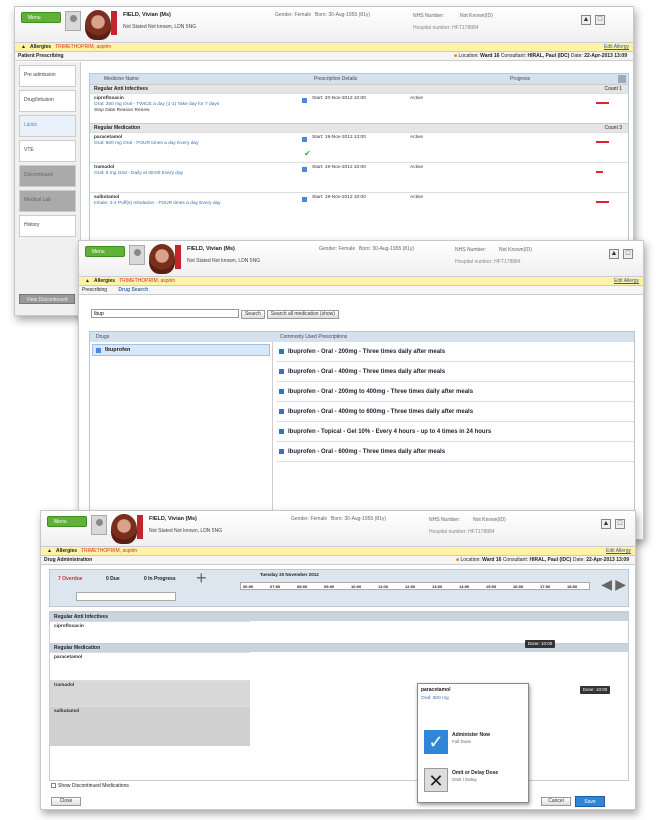  I want to click on filter-due: 0 Due, so click(113, 579).